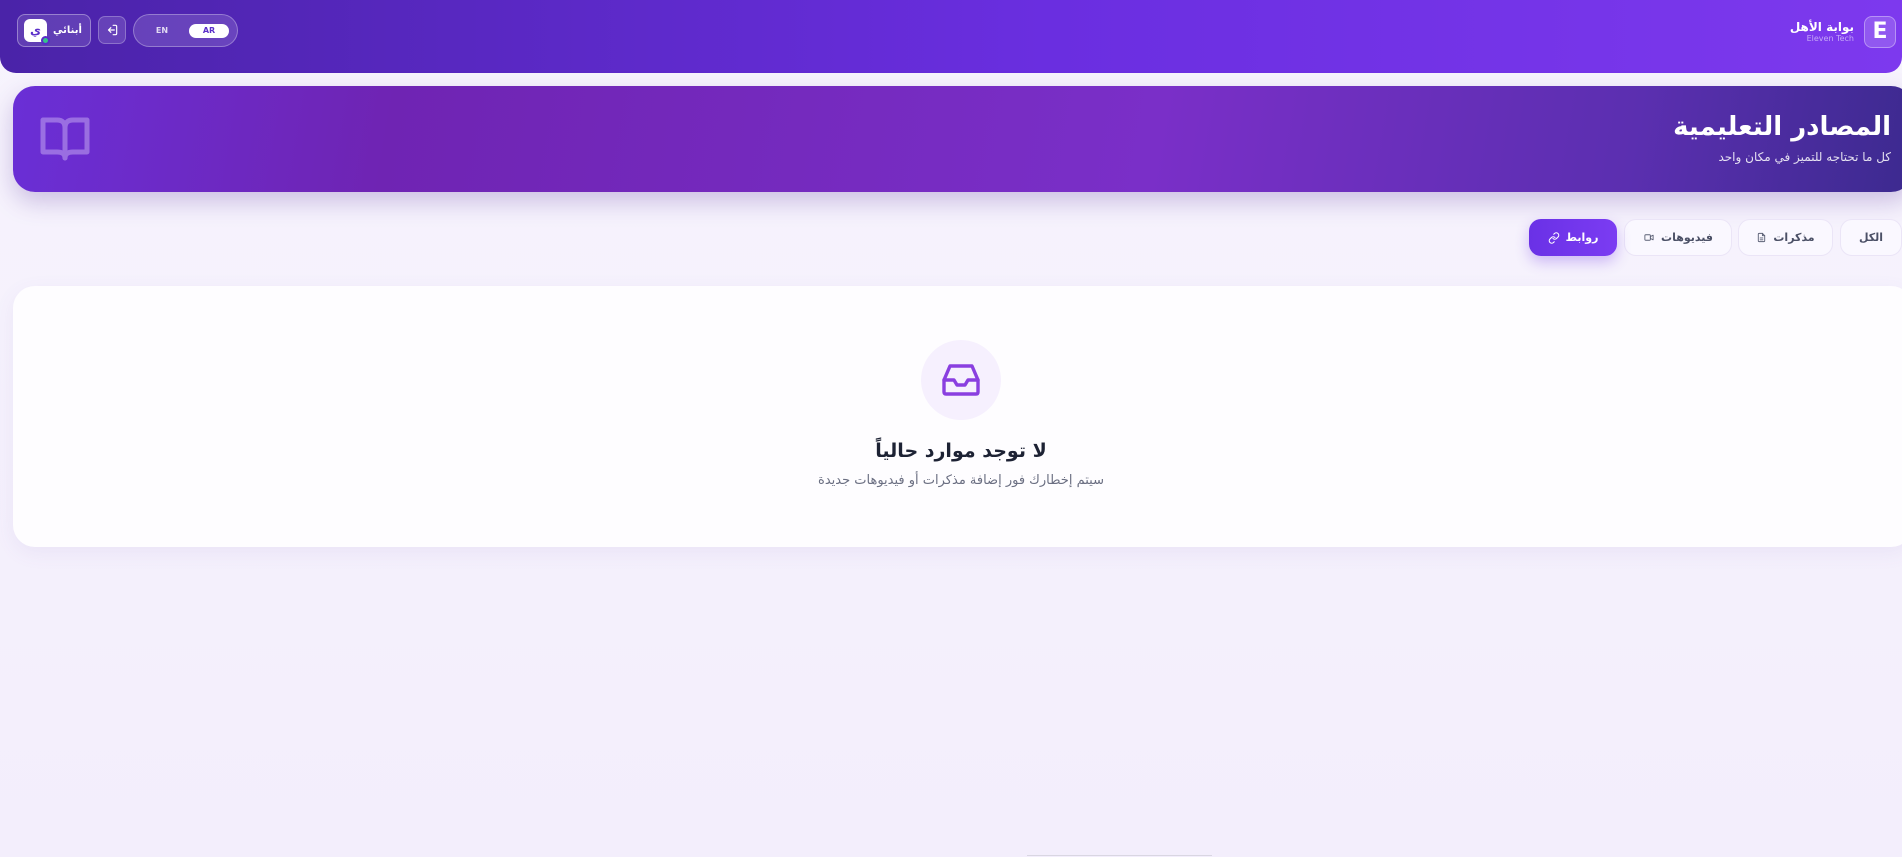 This screenshot has height=857, width=1902. I want to click on logout-icon, so click(112, 30).